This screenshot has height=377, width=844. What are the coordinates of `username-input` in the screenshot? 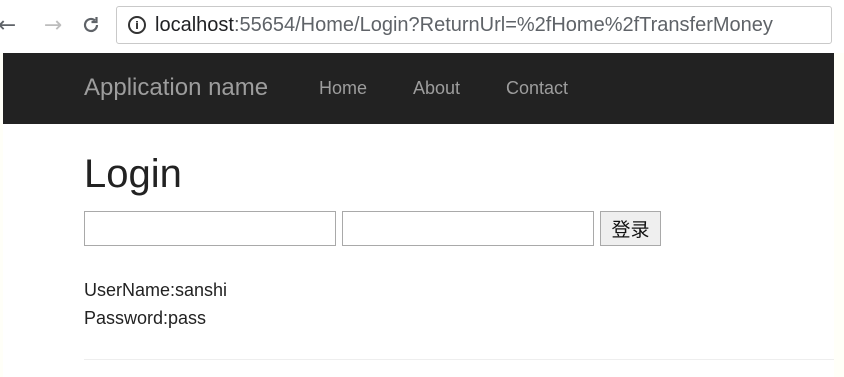 It's located at (210, 228).